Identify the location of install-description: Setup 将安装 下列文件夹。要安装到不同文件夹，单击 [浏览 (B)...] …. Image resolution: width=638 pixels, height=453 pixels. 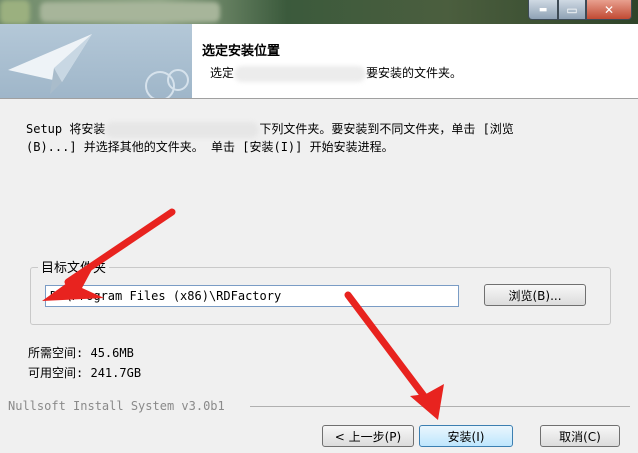
(326, 138).